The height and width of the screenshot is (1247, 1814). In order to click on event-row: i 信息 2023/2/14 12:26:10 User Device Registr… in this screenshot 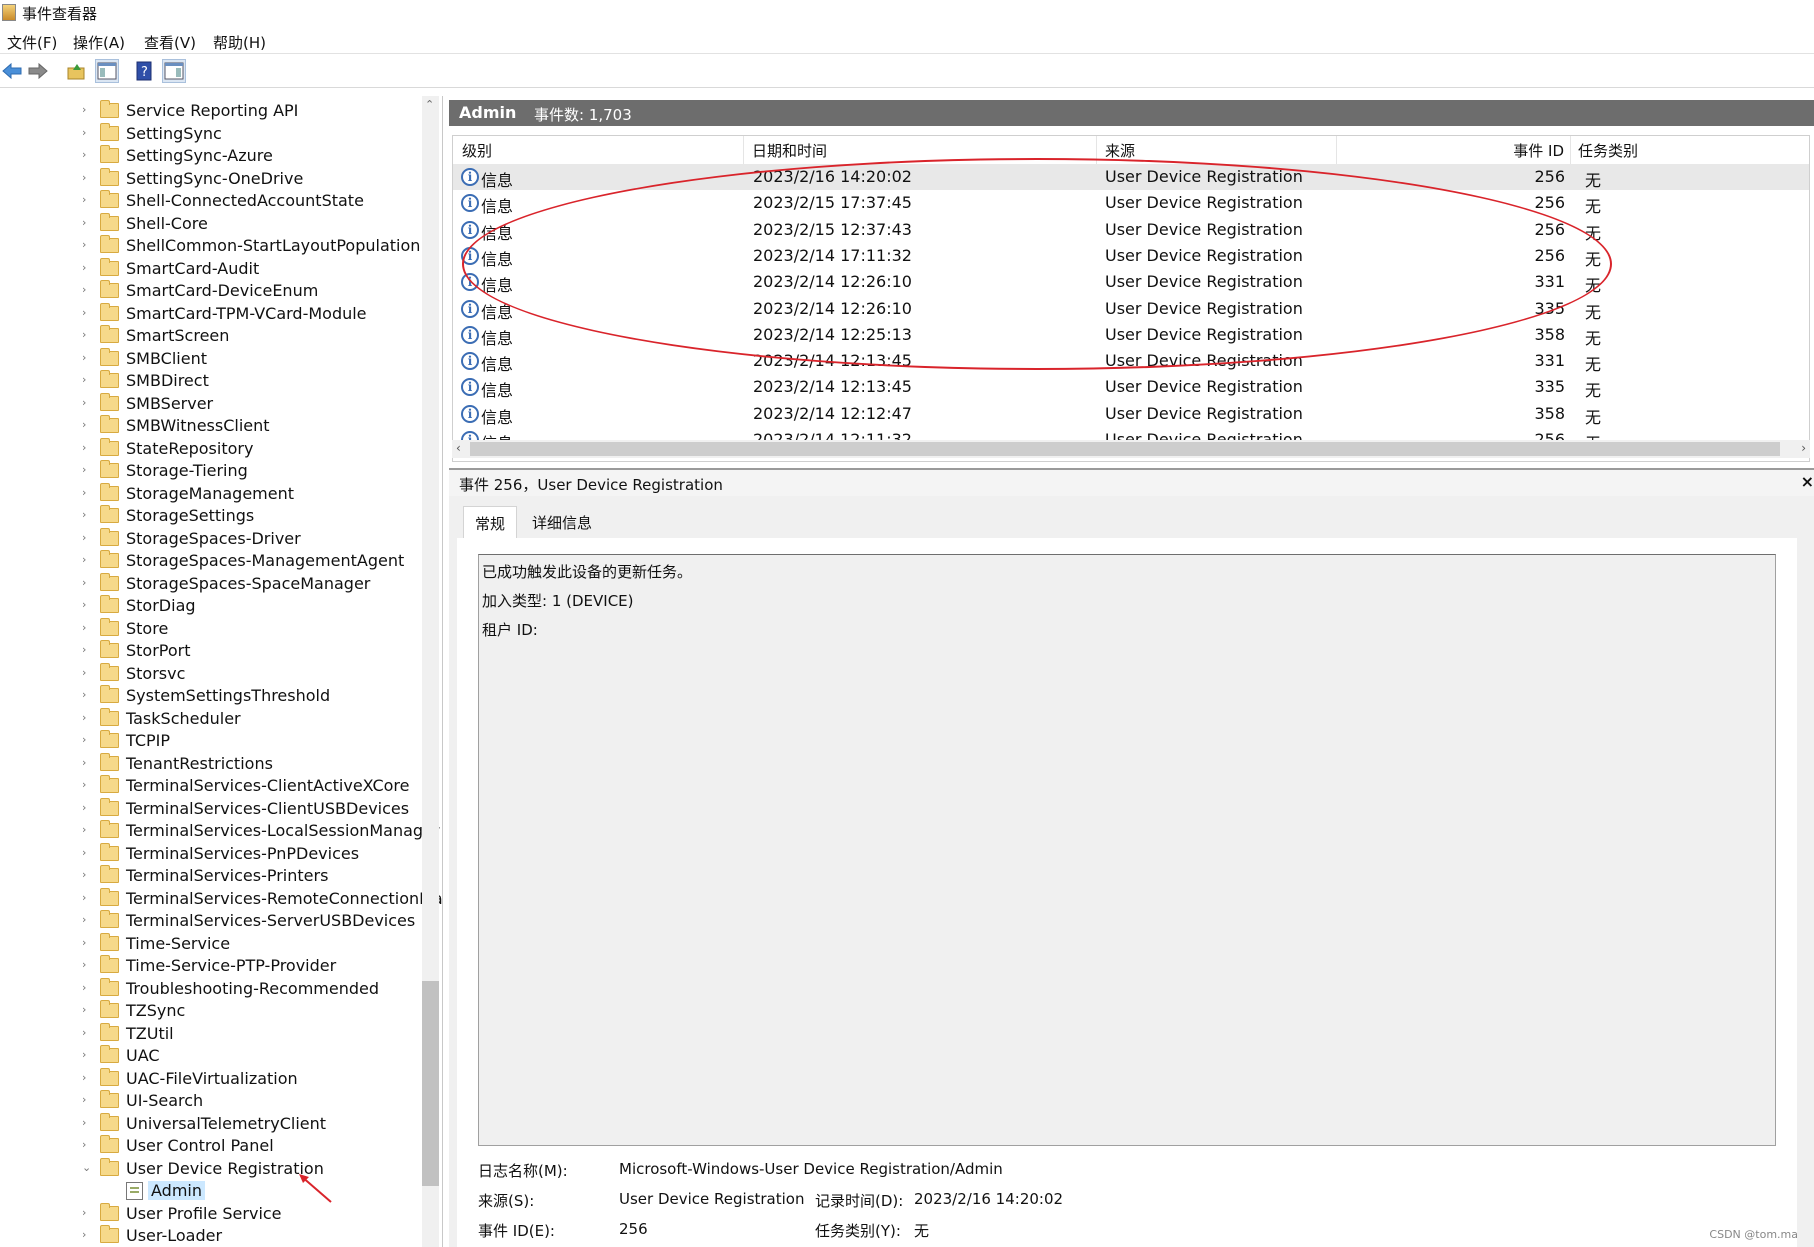, I will do `click(1131, 309)`.